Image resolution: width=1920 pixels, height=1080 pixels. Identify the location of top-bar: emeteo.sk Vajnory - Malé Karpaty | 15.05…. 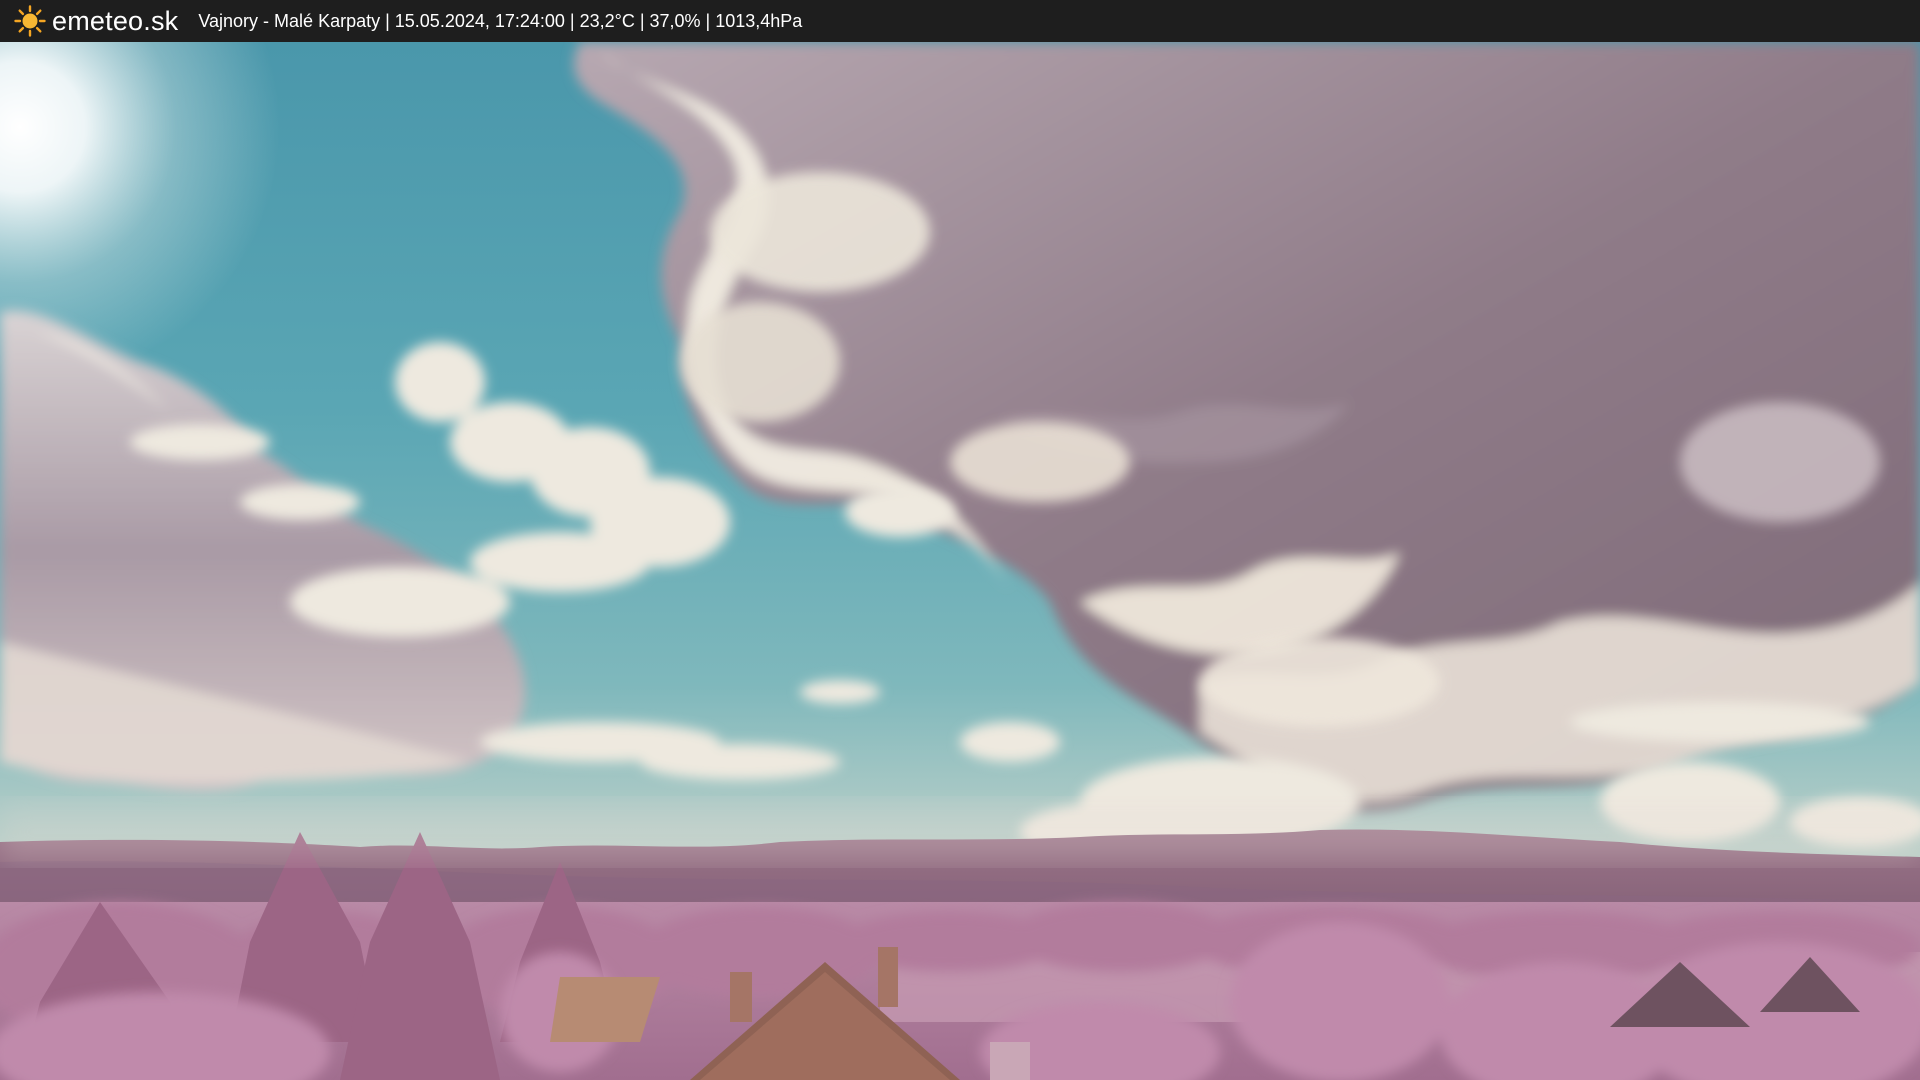
(960, 21).